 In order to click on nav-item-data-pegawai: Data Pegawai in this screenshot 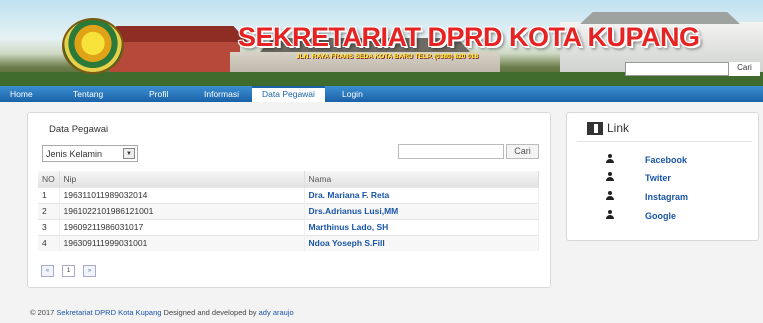, I will do `click(288, 94)`.